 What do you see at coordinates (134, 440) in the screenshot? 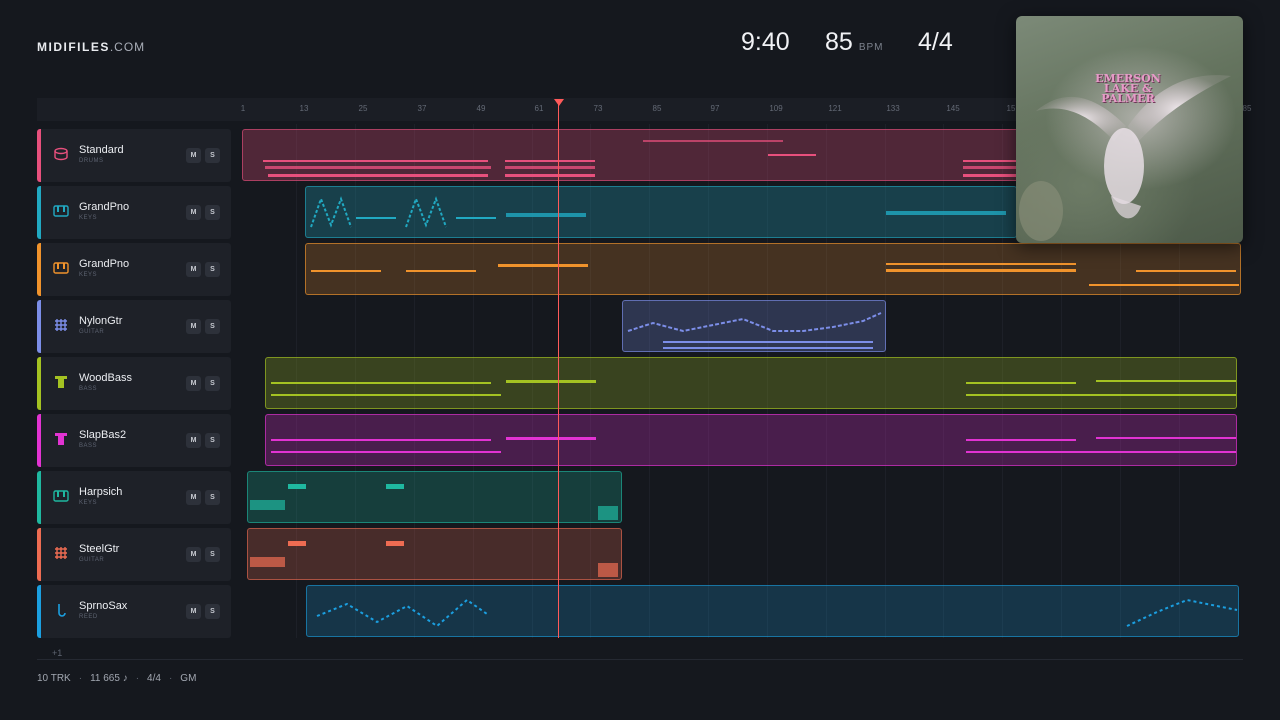
I see `track-header-slapbas2: SlapBas2 BASS M S` at bounding box center [134, 440].